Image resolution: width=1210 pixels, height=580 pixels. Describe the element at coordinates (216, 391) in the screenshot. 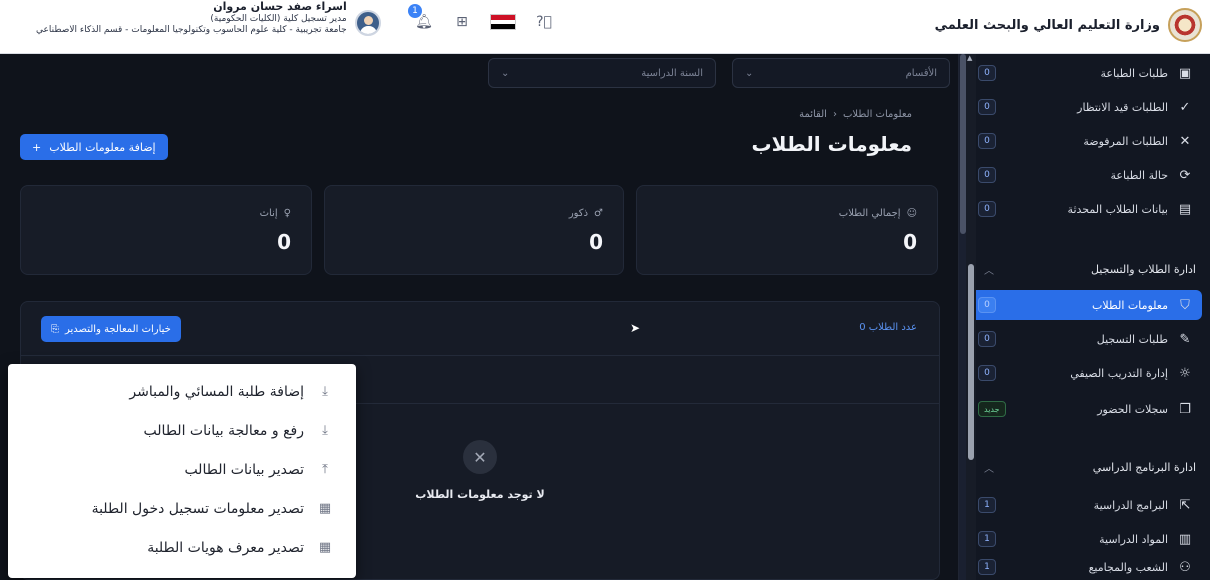

I see `menu-item-label: إضافة طلبة المسائي والمباشر` at that location.